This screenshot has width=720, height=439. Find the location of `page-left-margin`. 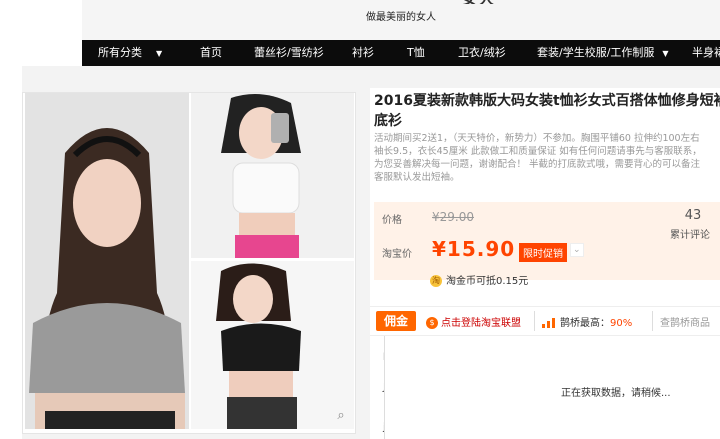

page-left-margin is located at coordinates (11, 252).